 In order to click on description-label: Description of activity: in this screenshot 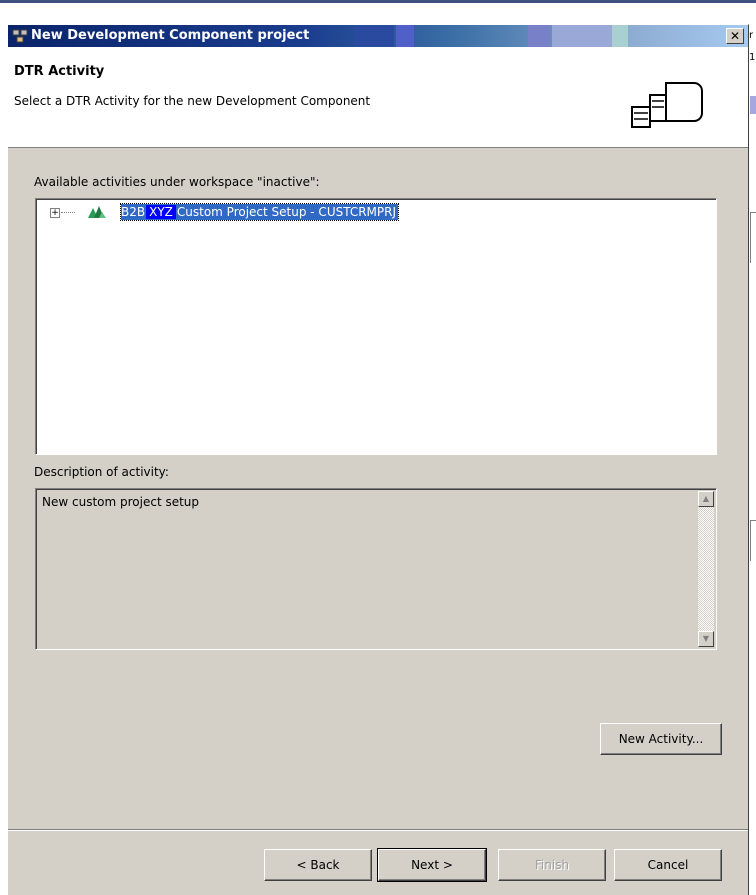, I will do `click(101, 472)`.